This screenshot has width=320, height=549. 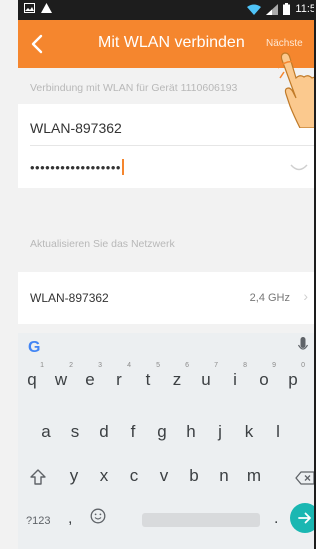 I want to click on key-y: y, so click(x=74, y=476).